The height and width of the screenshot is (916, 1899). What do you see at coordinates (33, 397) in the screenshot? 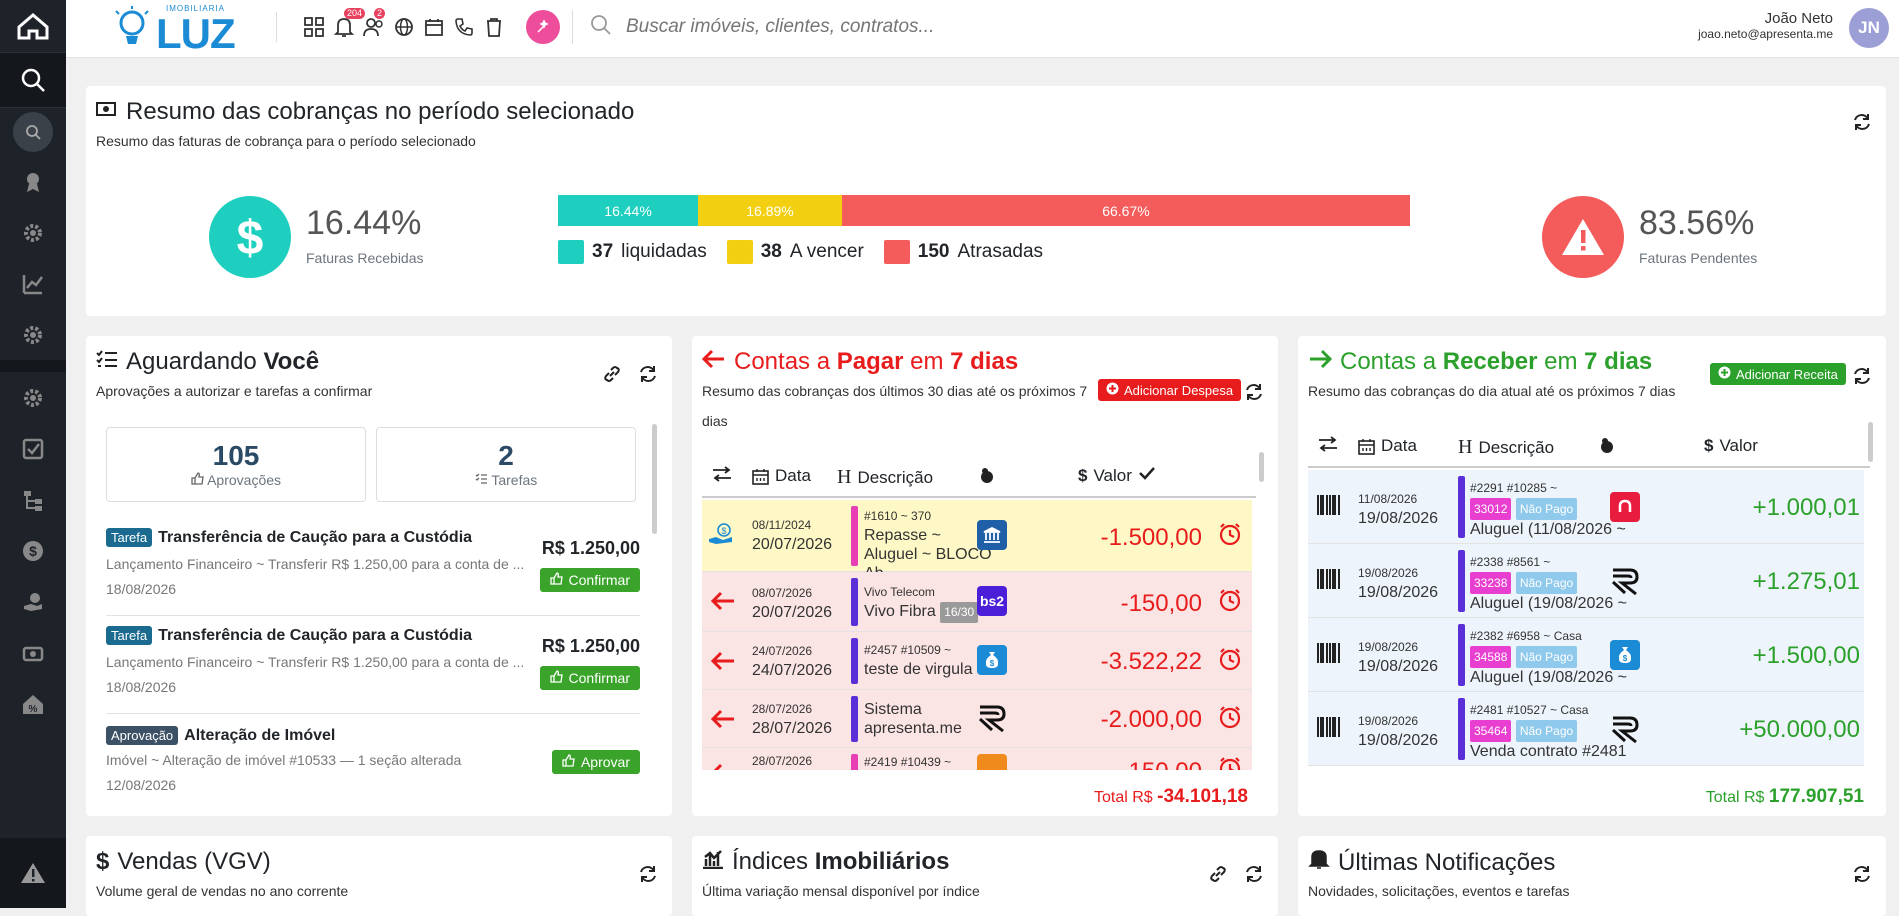
I see `config-icon` at bounding box center [33, 397].